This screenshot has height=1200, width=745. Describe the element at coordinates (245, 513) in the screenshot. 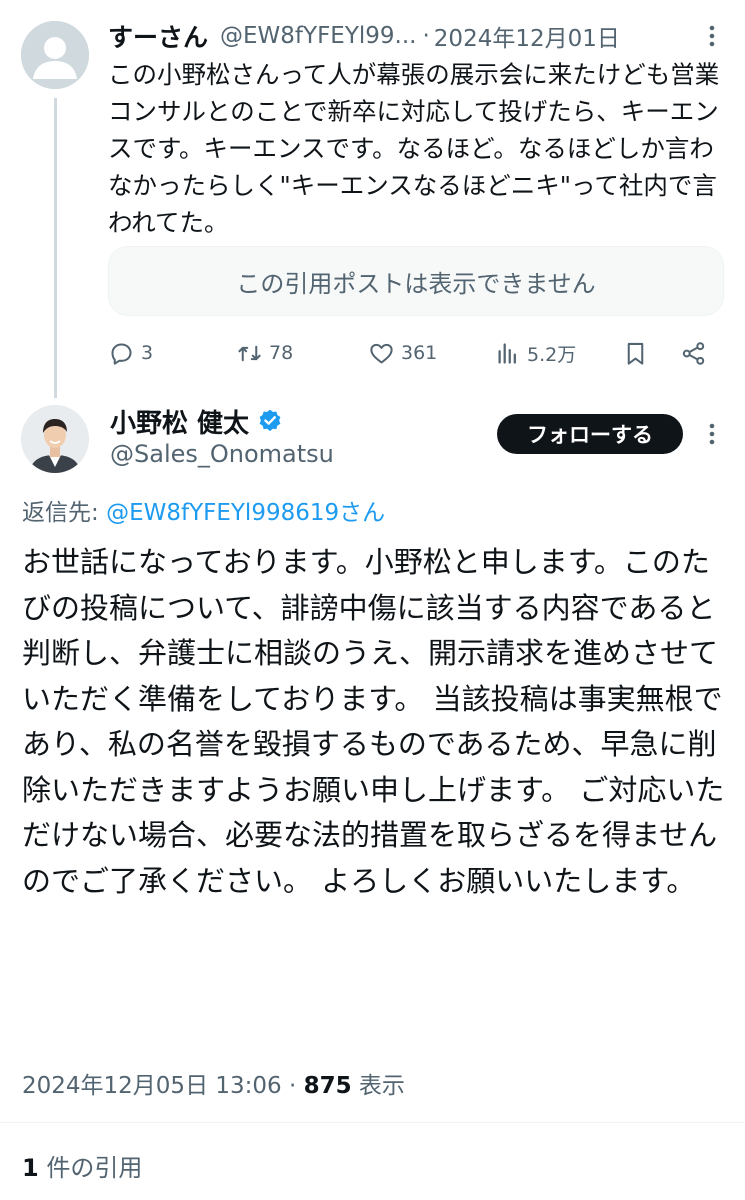

I see `reply-to-link: @EW8fYFEYl998619さん` at that location.